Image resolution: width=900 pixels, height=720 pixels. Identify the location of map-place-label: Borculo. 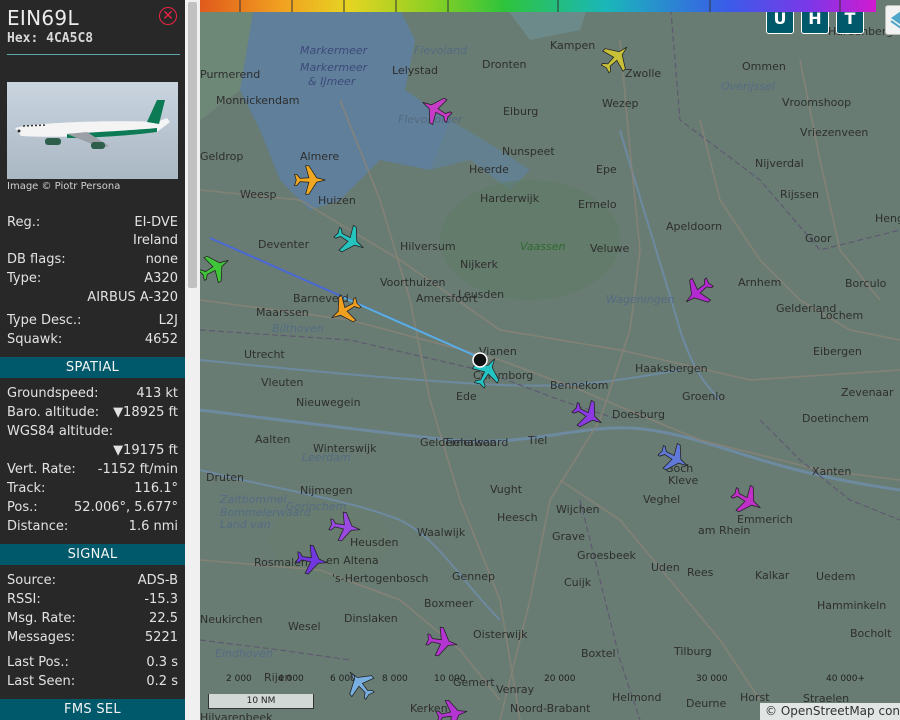
(866, 283).